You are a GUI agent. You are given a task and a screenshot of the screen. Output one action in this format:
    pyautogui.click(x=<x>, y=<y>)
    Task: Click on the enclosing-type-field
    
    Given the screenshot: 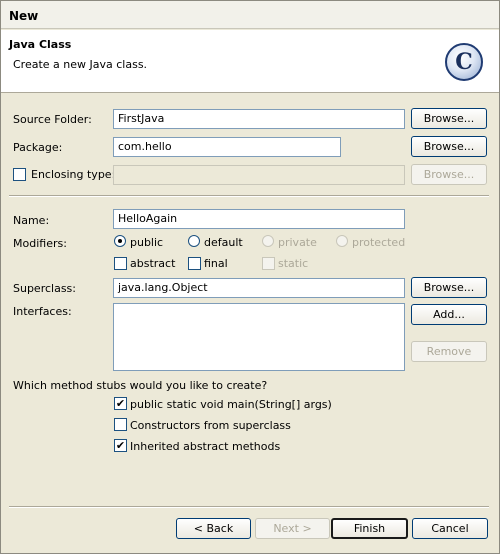 What is the action you would take?
    pyautogui.click(x=259, y=175)
    